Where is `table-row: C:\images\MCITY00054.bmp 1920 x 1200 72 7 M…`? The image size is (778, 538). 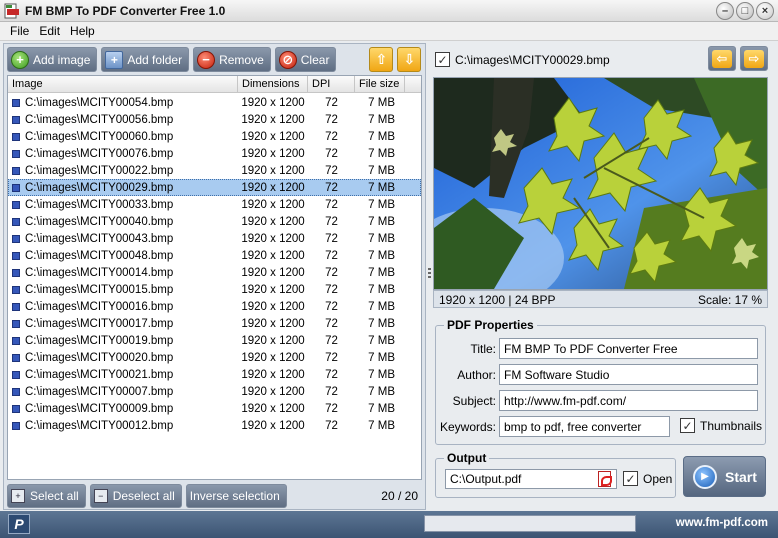
table-row: C:\images\MCITY00054.bmp 1920 x 1200 72 7 M… is located at coordinates (214, 102).